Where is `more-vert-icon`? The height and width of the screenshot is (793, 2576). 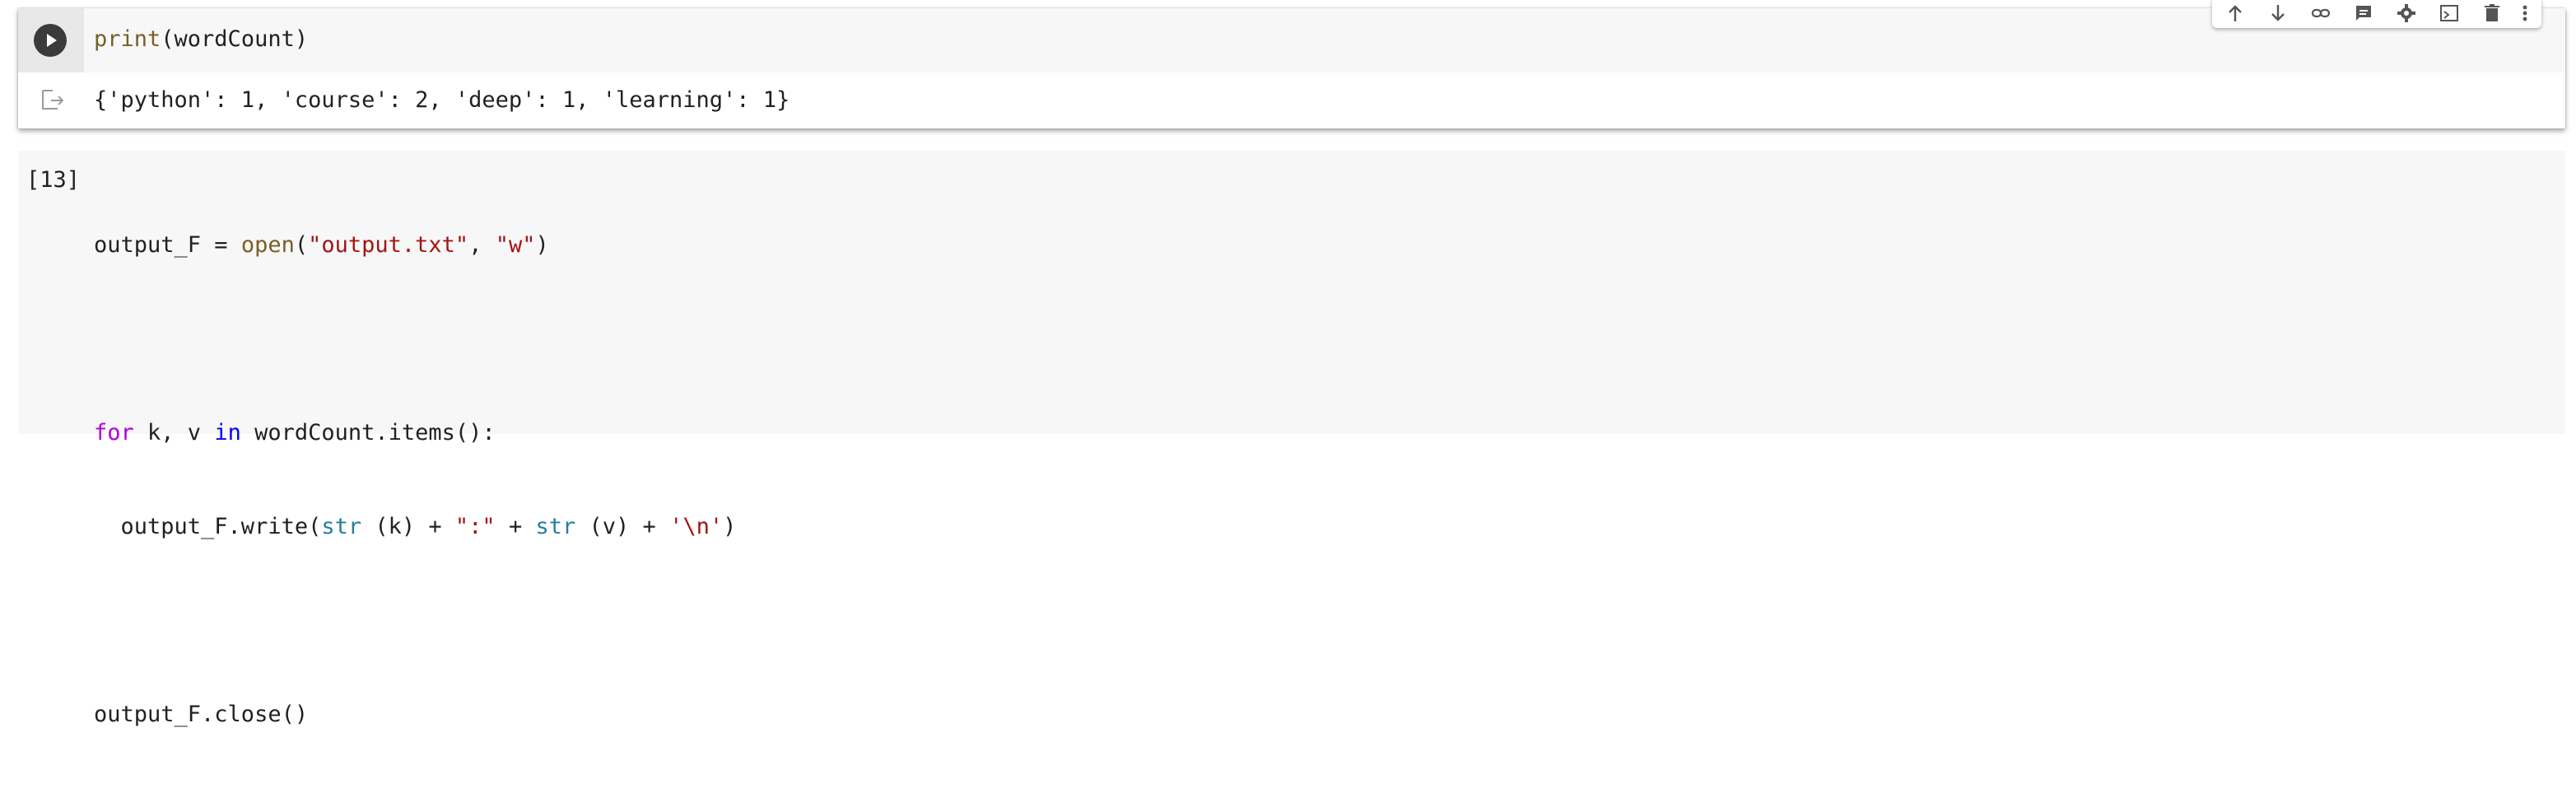
more-vert-icon is located at coordinates (2524, 13).